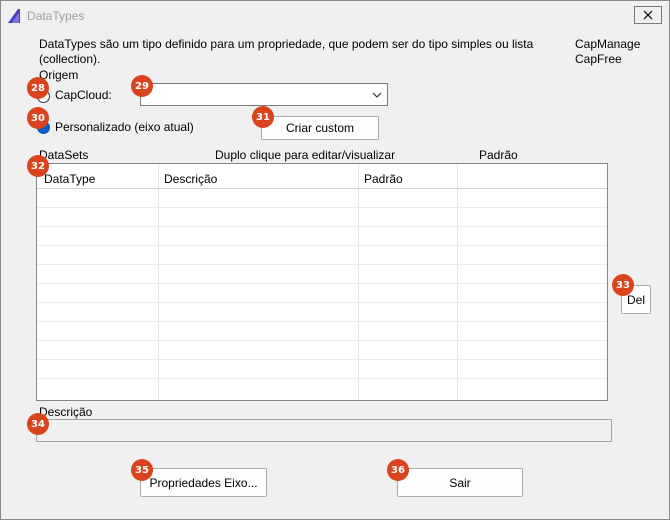 The height and width of the screenshot is (520, 670). Describe the element at coordinates (38, 166) in the screenshot. I see `annotation-badge-32: 32` at that location.